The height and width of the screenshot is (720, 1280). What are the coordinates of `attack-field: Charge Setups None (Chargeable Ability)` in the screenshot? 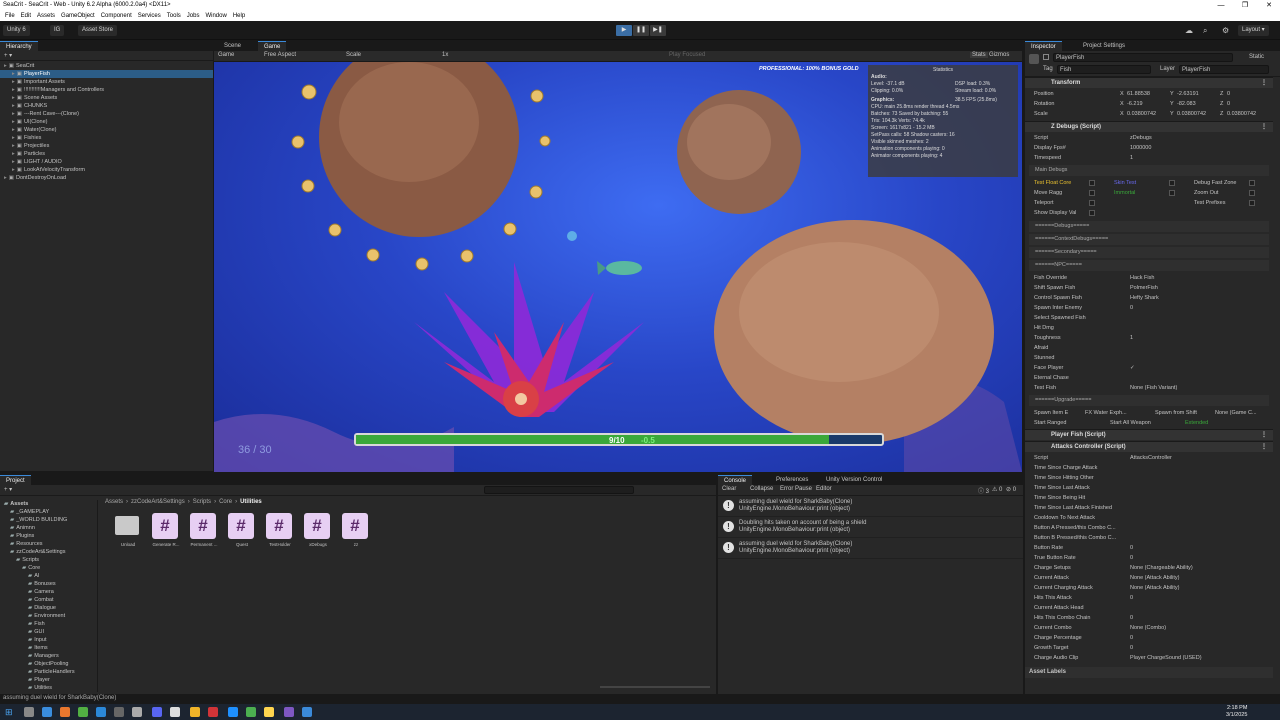 It's located at (1149, 568).